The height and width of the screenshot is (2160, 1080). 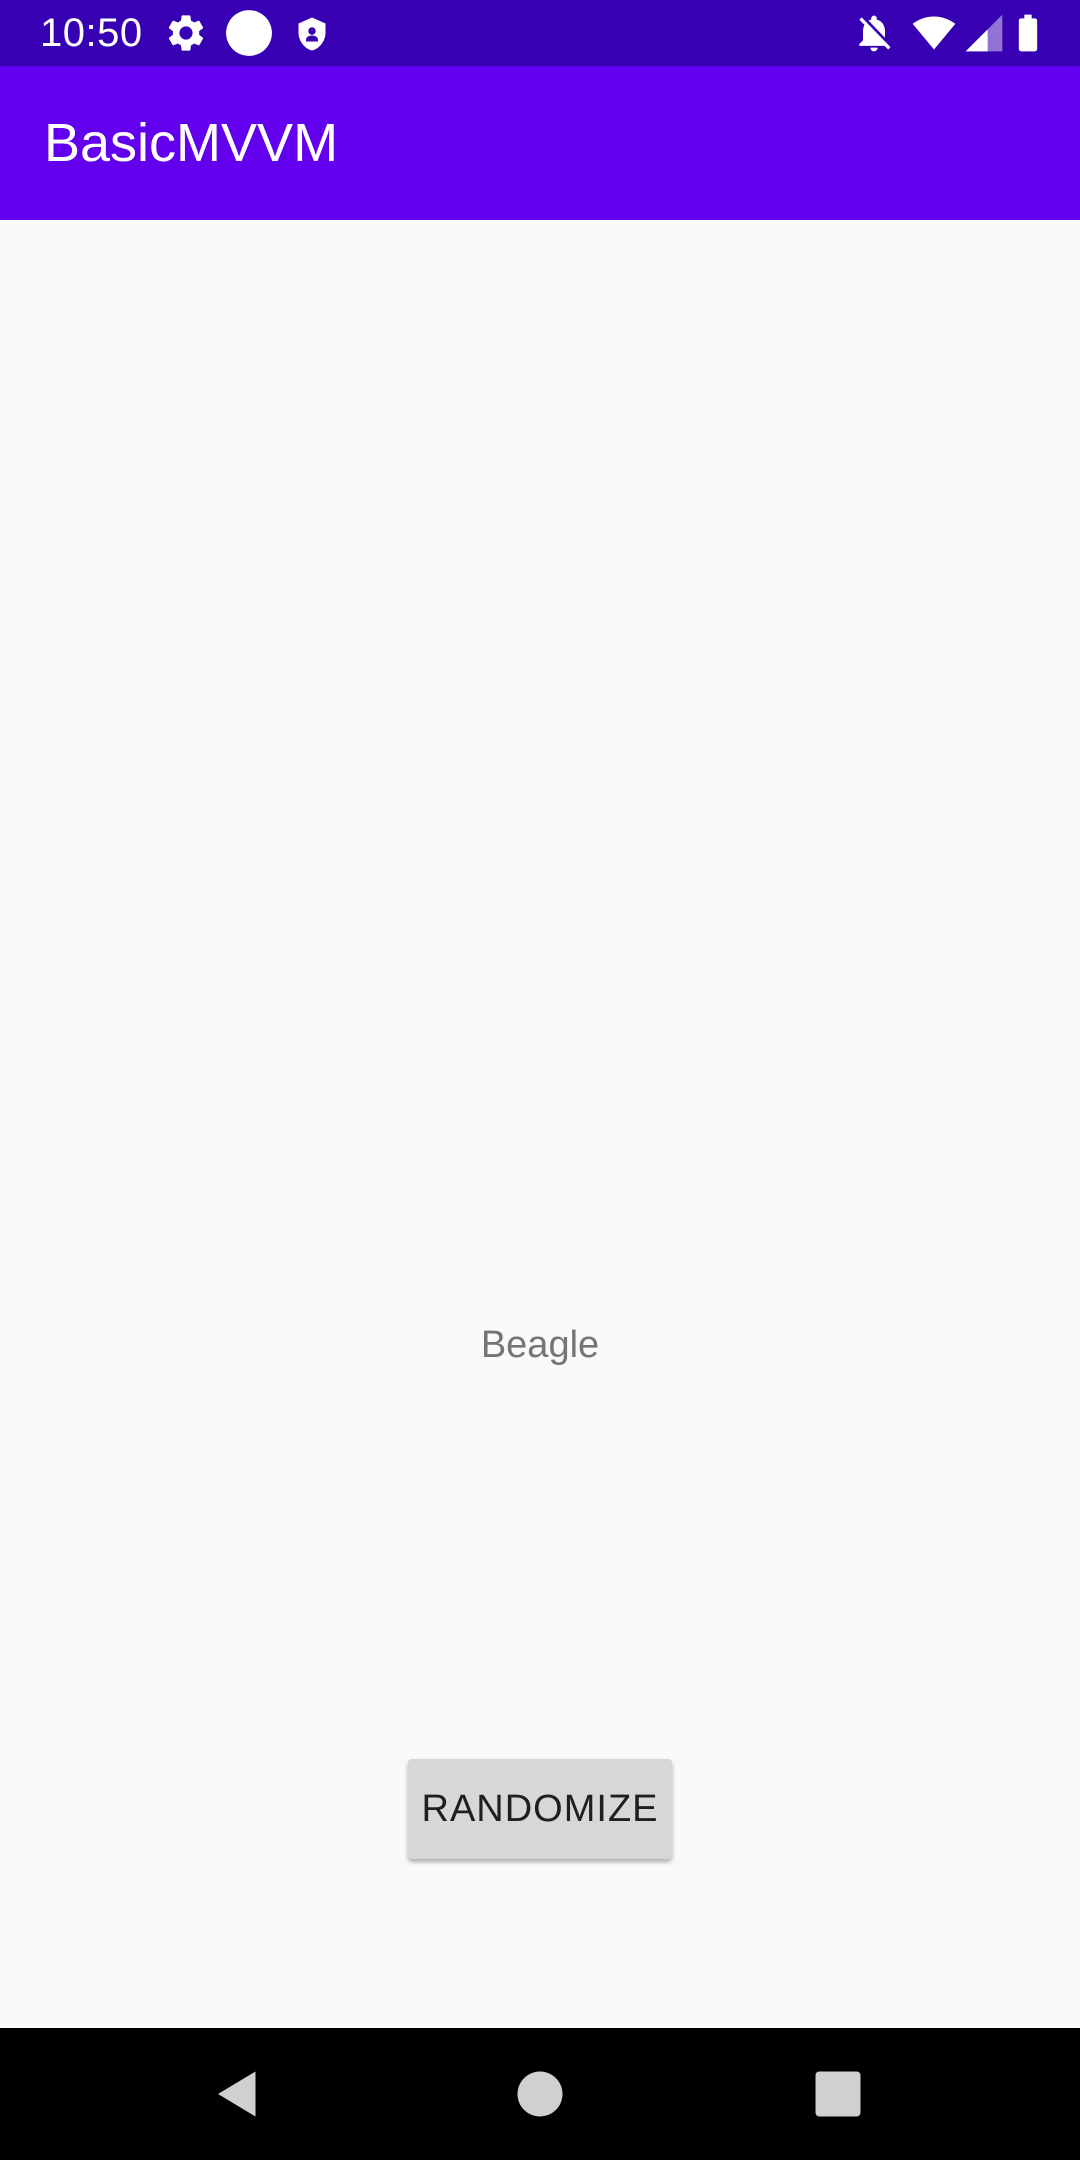 What do you see at coordinates (238, 2094) in the screenshot?
I see `back-icon` at bounding box center [238, 2094].